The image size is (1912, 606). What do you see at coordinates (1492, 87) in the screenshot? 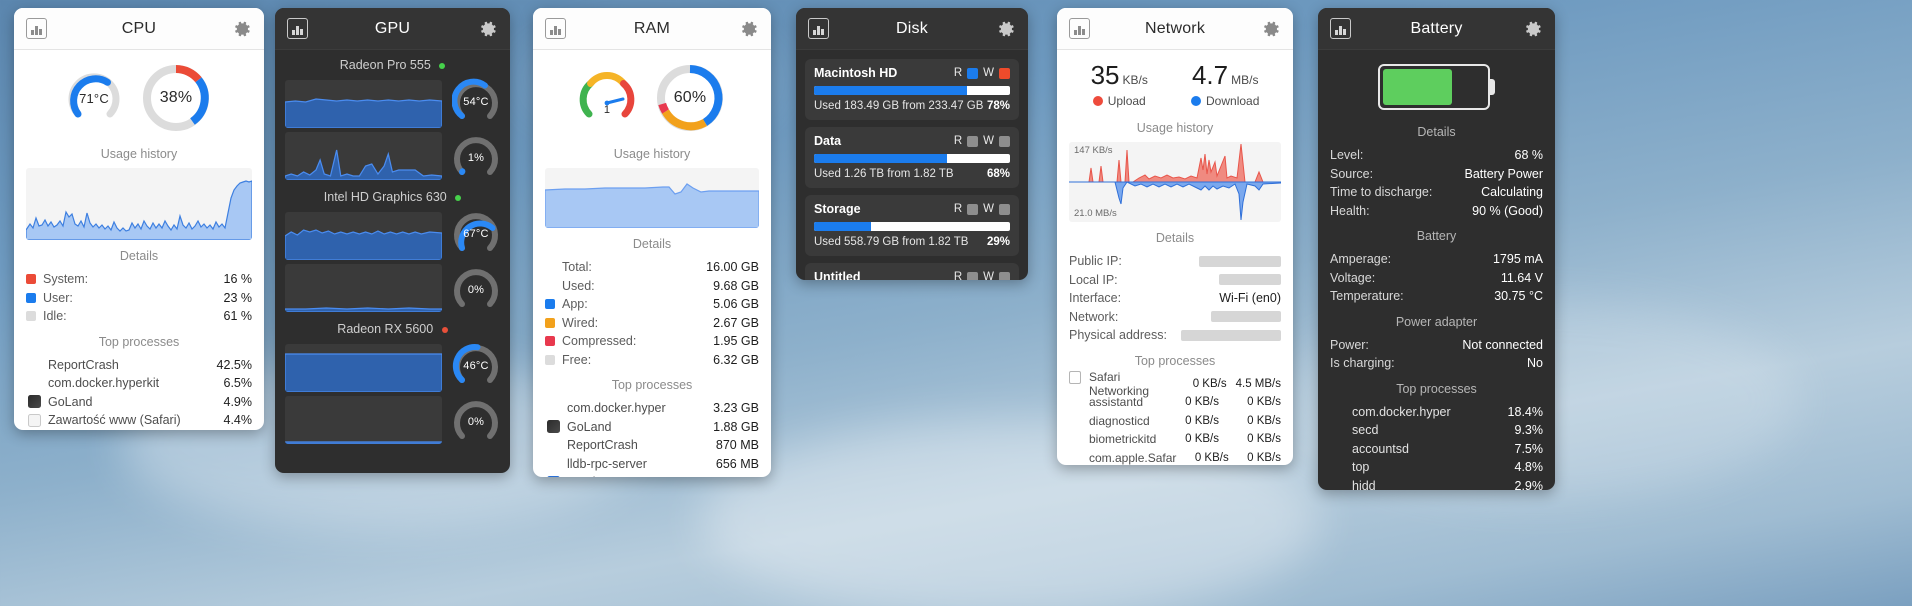
I see `battery-cap-icon` at bounding box center [1492, 87].